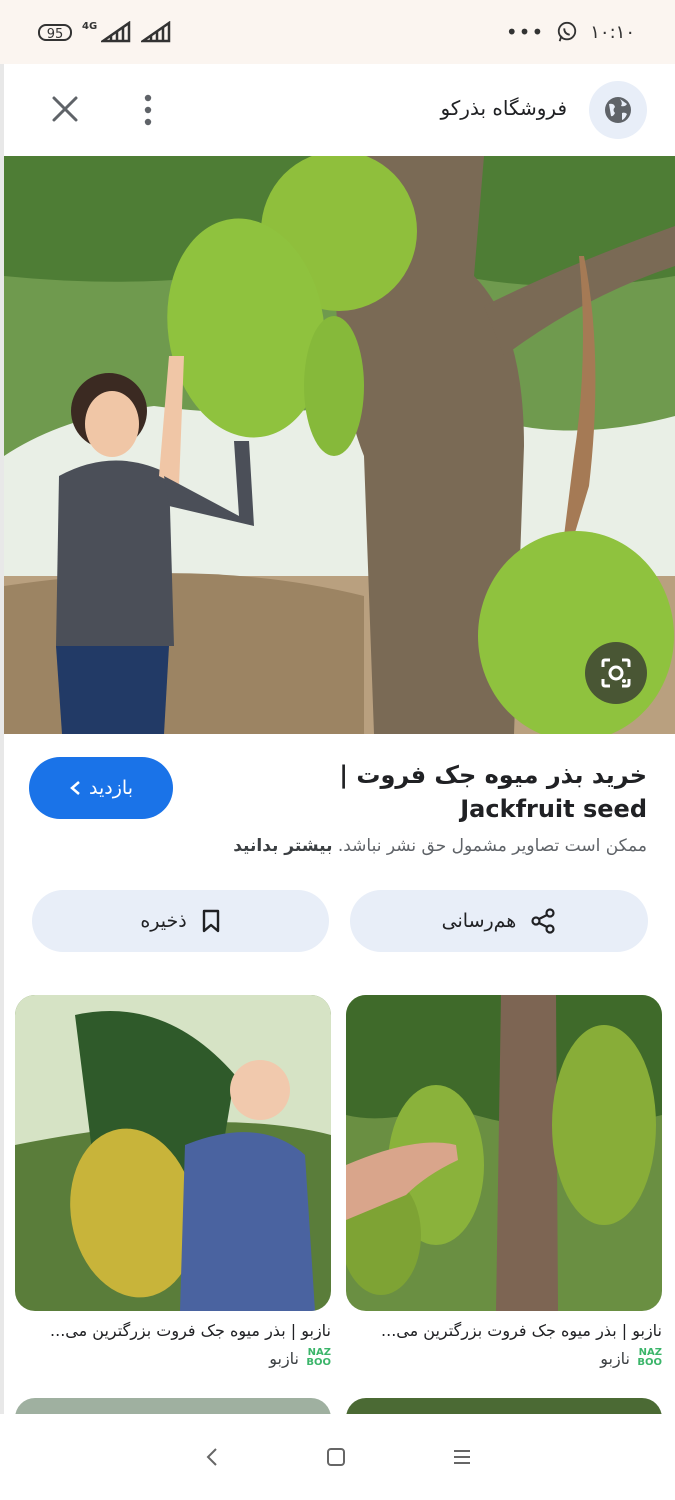 This screenshot has width=675, height=1500. I want to click on save-button: ذخیره, so click(180, 921).